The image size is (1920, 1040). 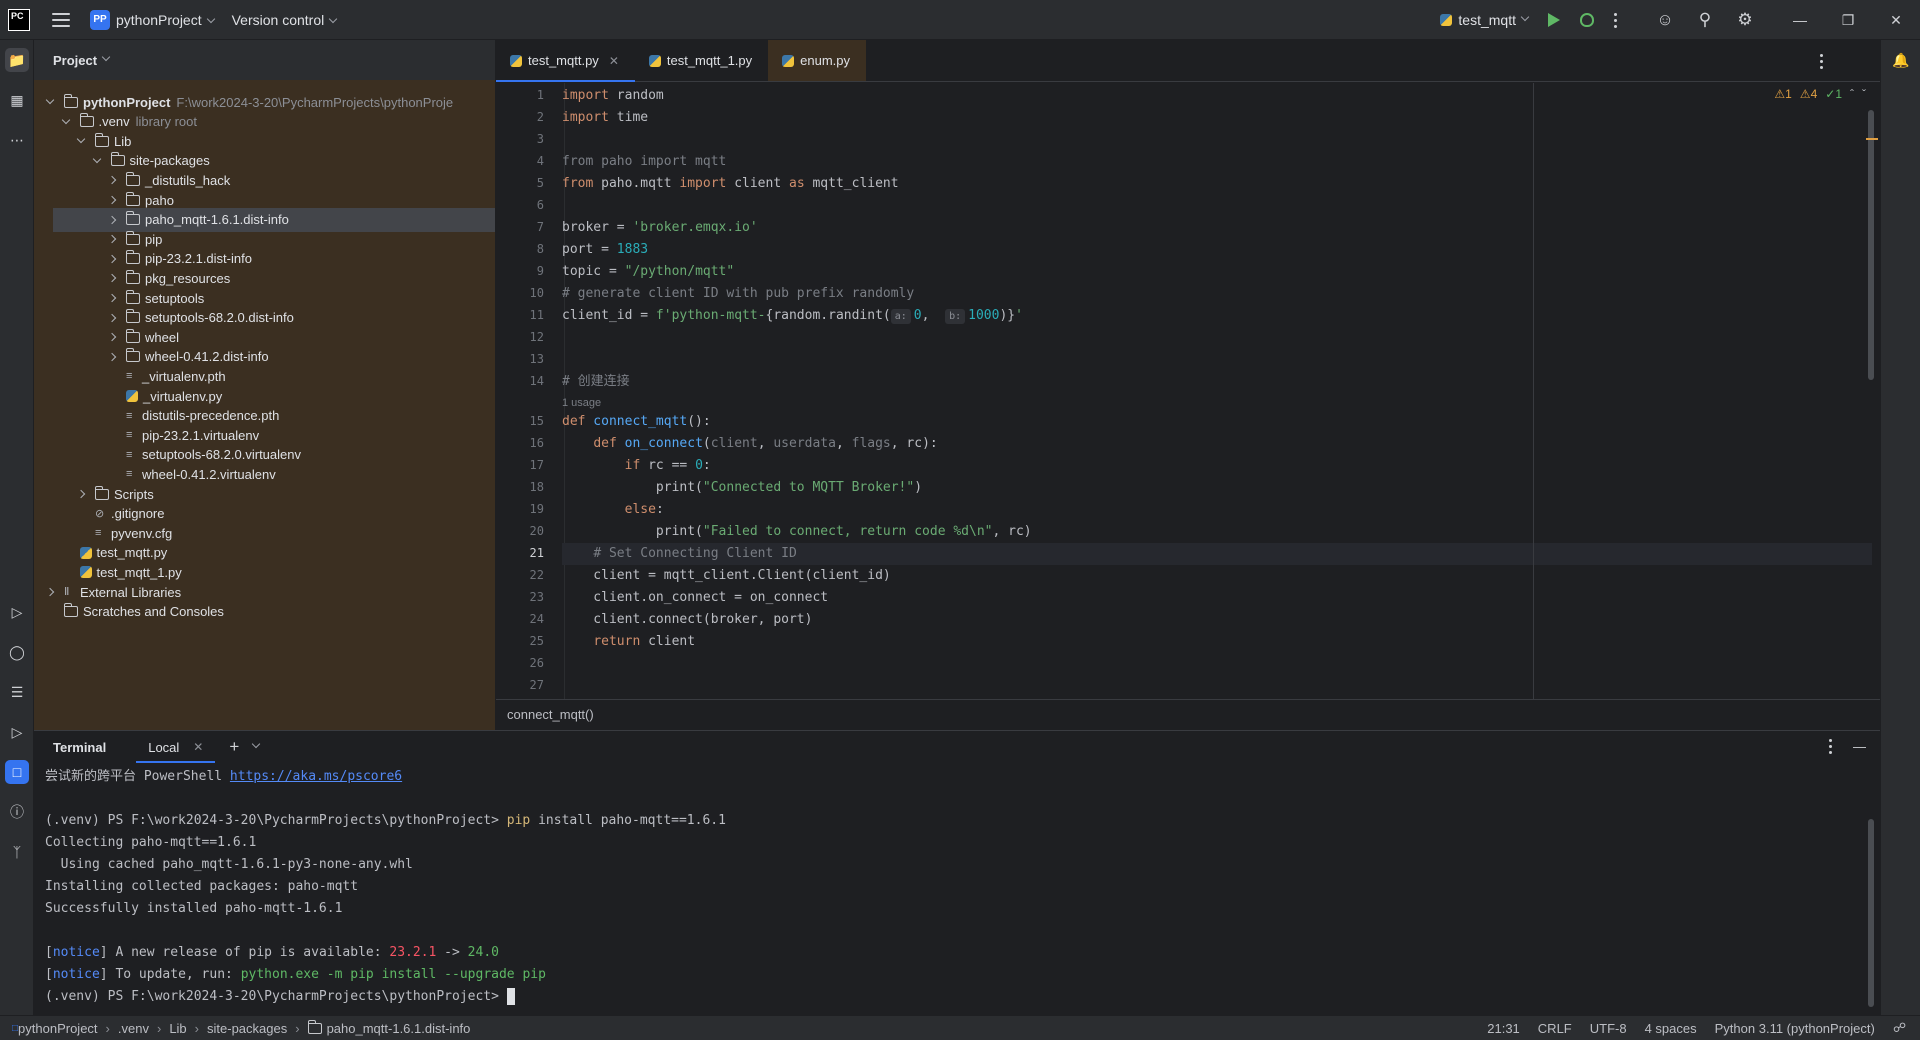 I want to click on terminal-link: https://aka.ms/pscore6, so click(x=316, y=776).